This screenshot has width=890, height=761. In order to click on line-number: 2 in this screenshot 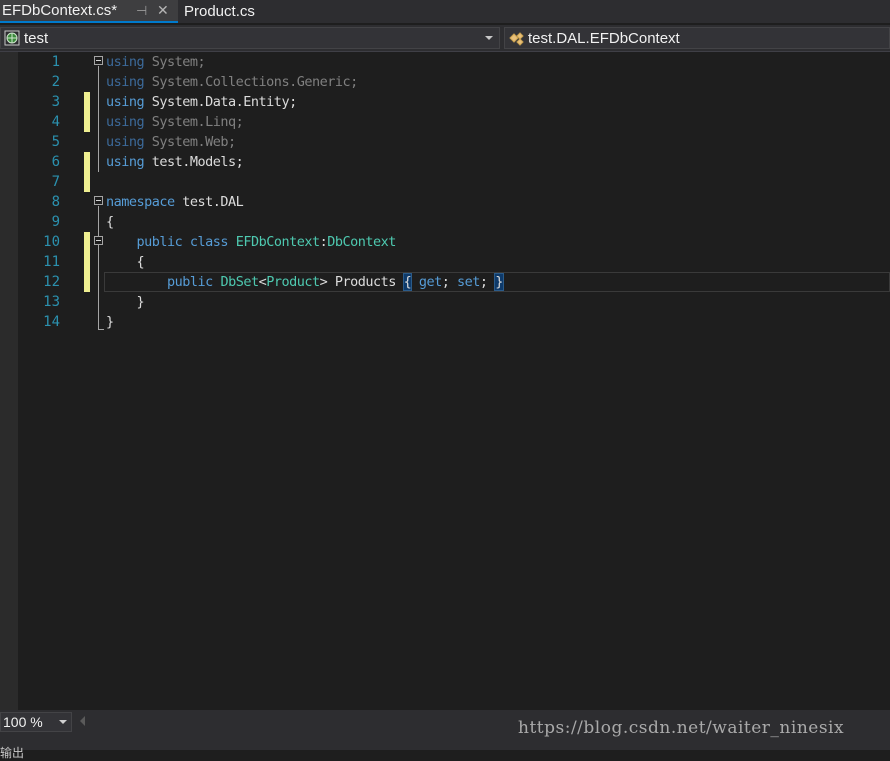, I will do `click(55, 82)`.